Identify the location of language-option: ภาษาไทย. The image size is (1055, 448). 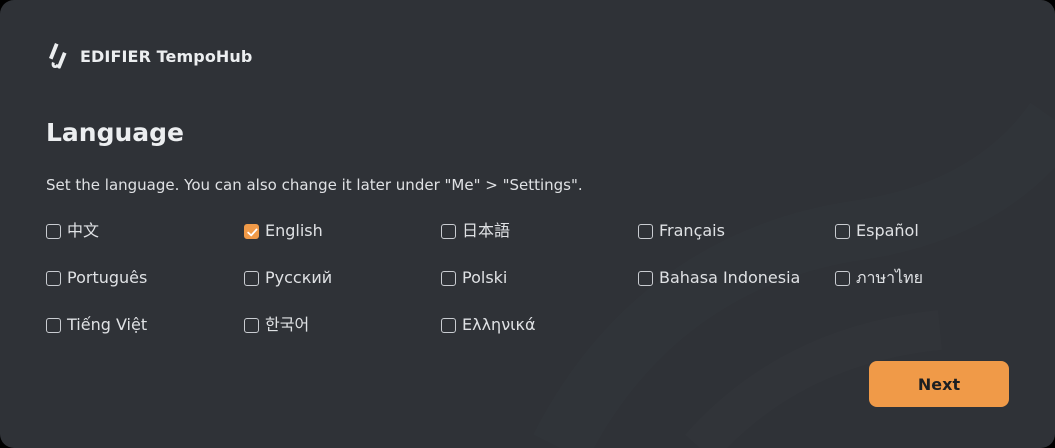
(879, 278).